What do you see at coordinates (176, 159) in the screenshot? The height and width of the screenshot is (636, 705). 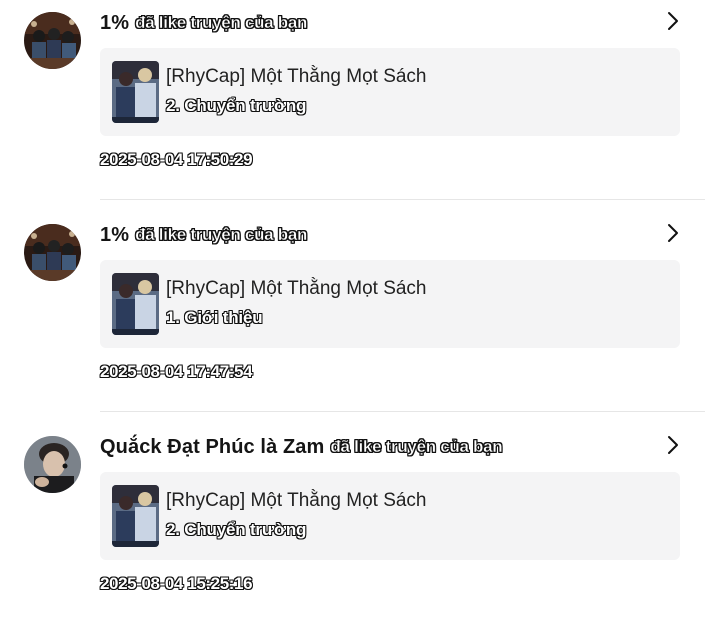 I see `timestamp: 2025-08-04 17:50:29` at bounding box center [176, 159].